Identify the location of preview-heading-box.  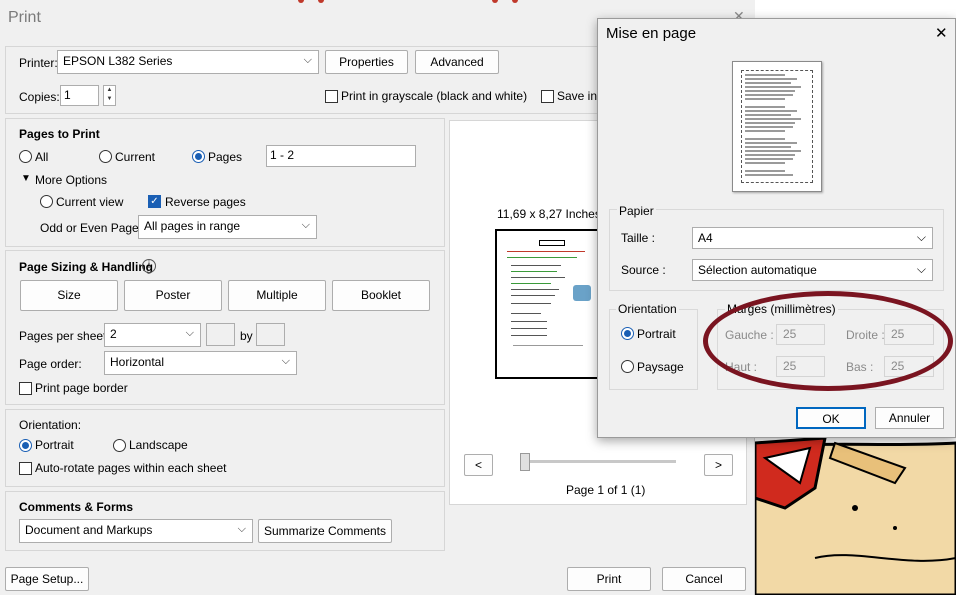
(552, 243).